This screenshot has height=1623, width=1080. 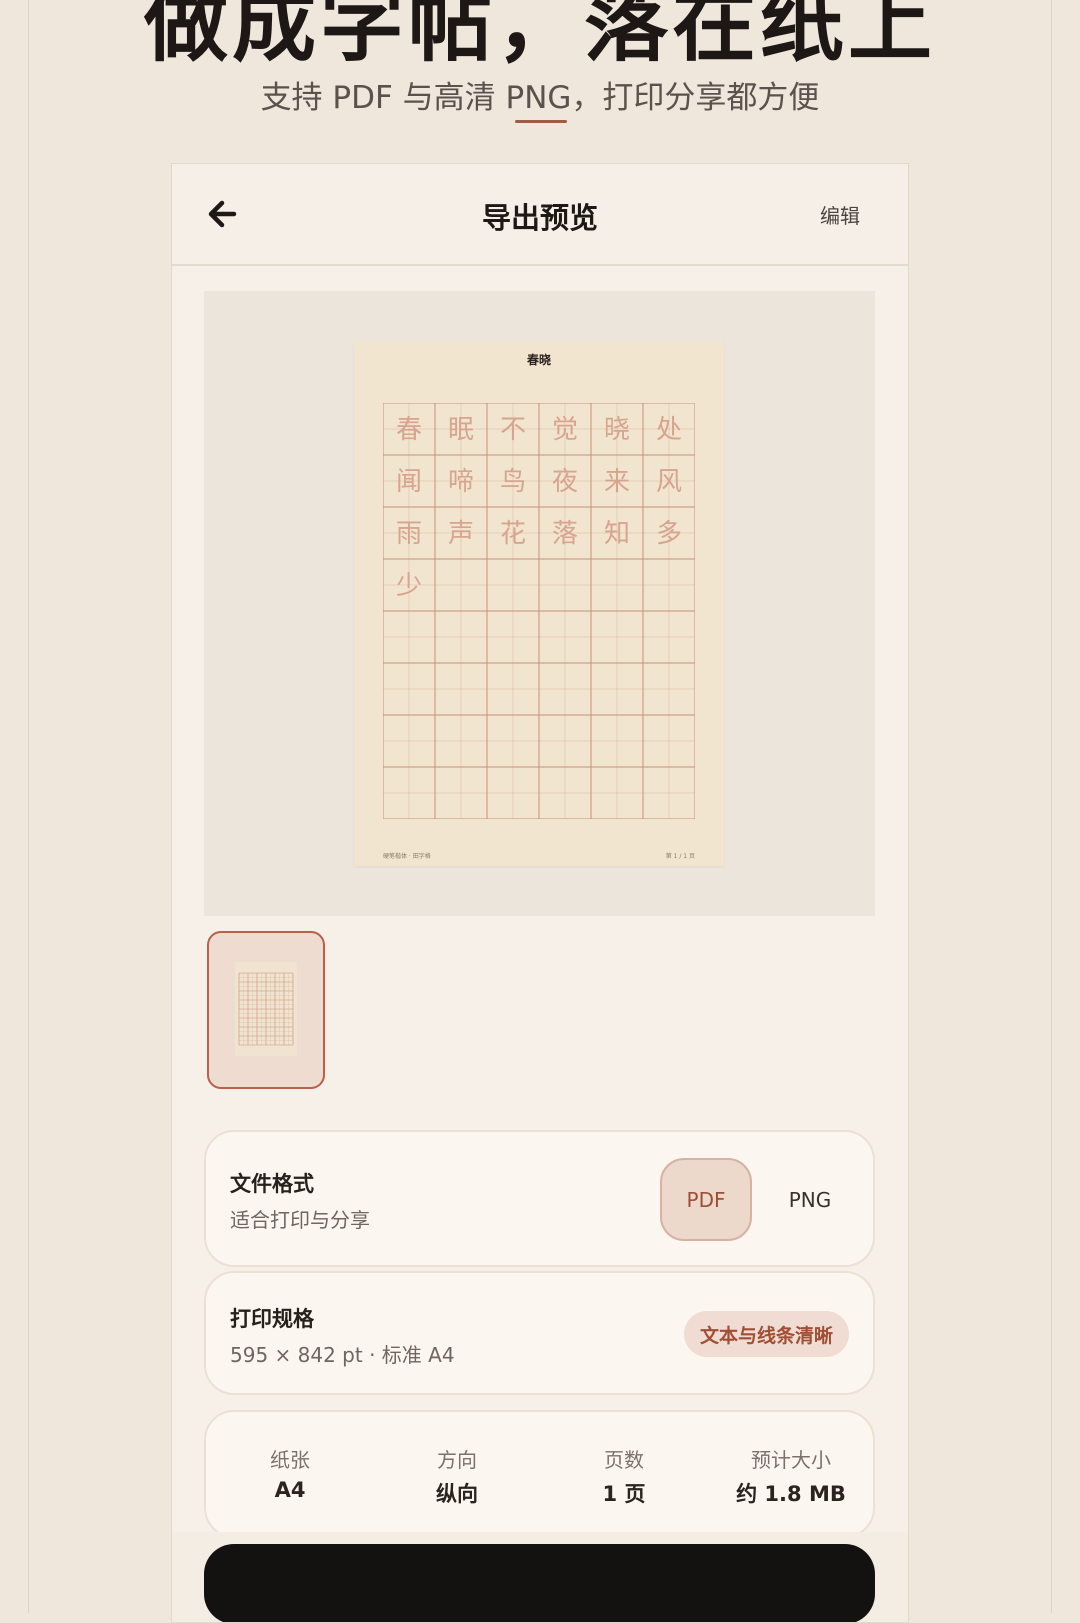 What do you see at coordinates (409, 534) in the screenshot?
I see `trace-character: 雨` at bounding box center [409, 534].